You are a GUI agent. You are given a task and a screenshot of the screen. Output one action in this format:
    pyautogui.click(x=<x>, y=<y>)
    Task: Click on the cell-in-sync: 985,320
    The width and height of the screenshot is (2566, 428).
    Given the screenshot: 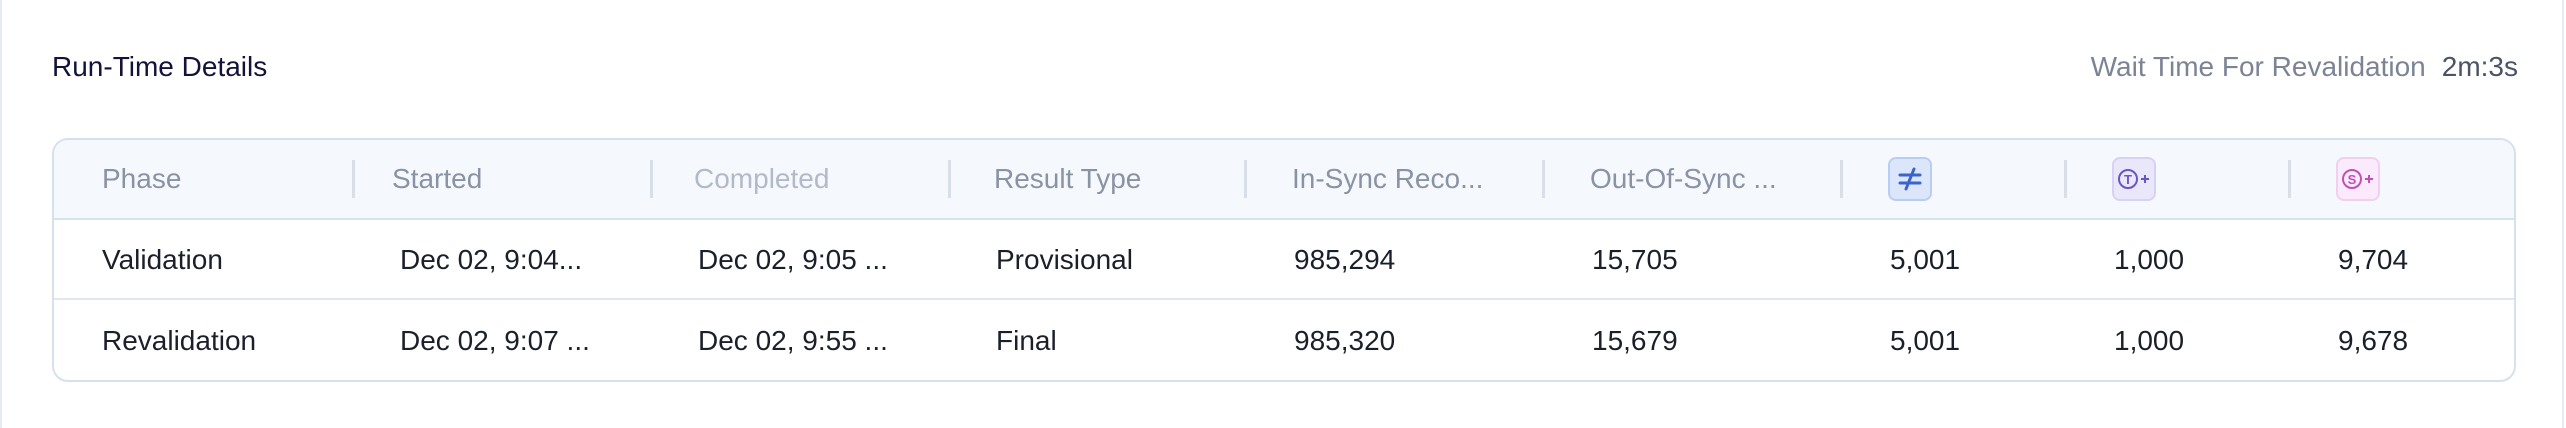 What is the action you would take?
    pyautogui.click(x=1345, y=340)
    